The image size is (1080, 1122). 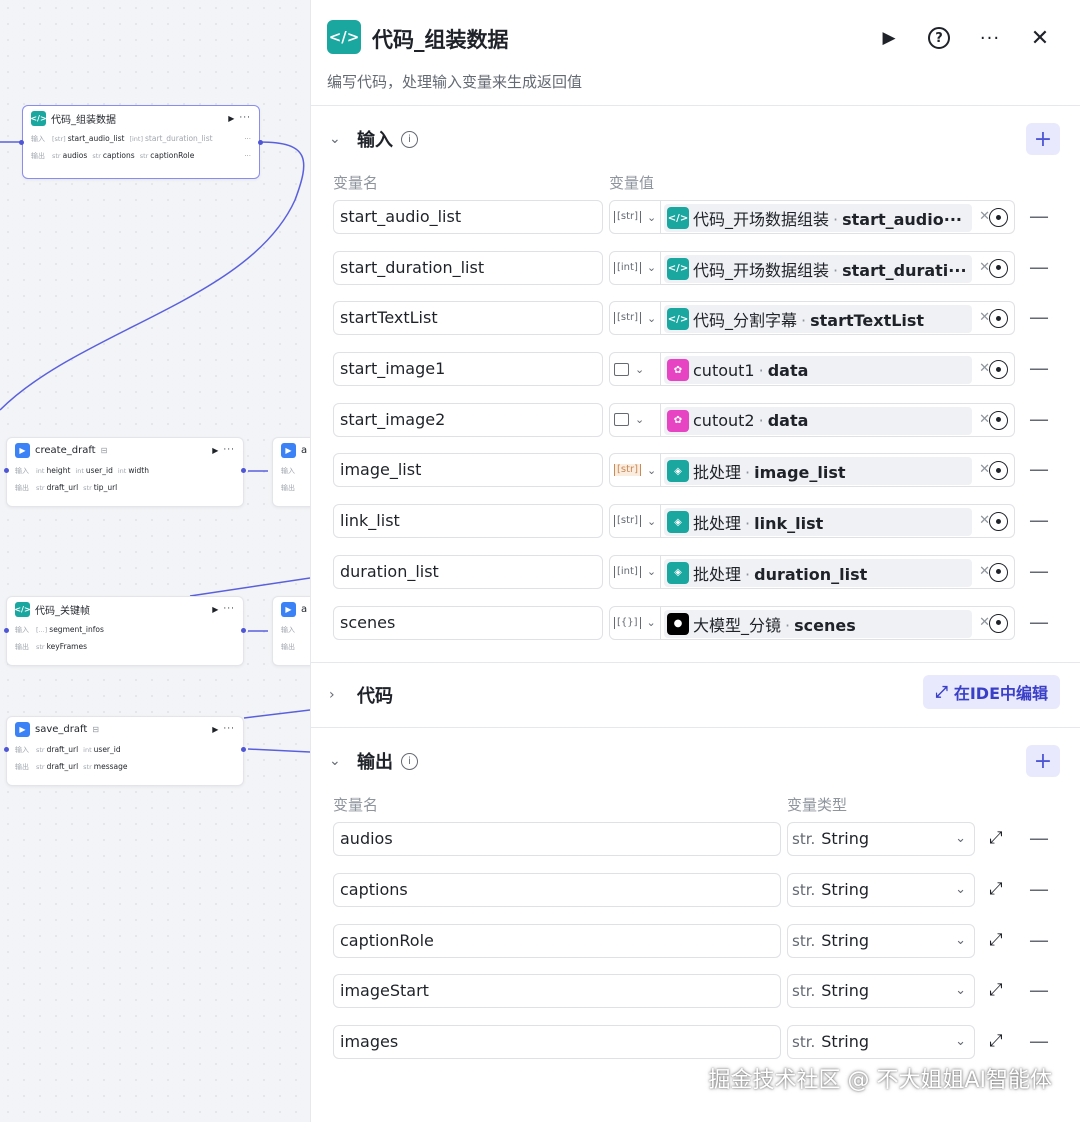 What do you see at coordinates (818, 522) in the screenshot?
I see `reference-tag: ◈ 批处理 · link_list` at bounding box center [818, 522].